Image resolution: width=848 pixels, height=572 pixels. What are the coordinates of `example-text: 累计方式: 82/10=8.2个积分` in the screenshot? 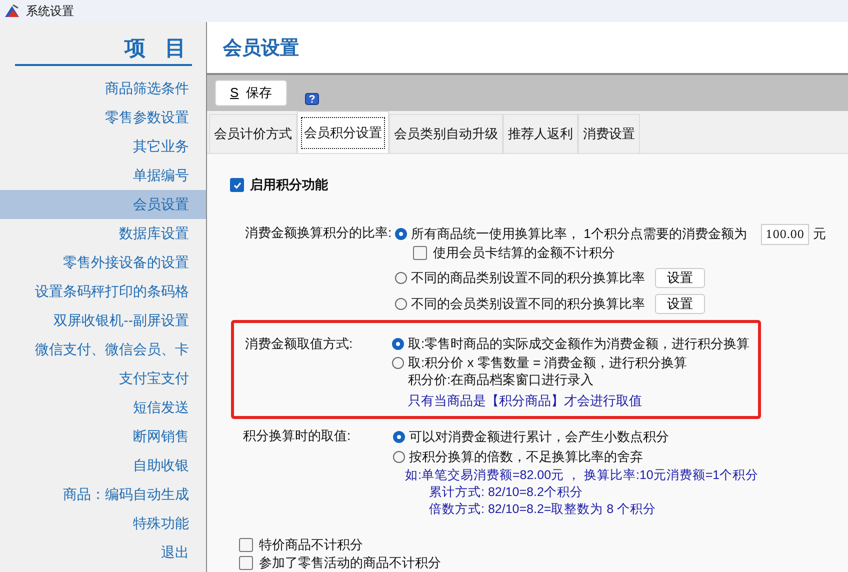 It's located at (506, 492).